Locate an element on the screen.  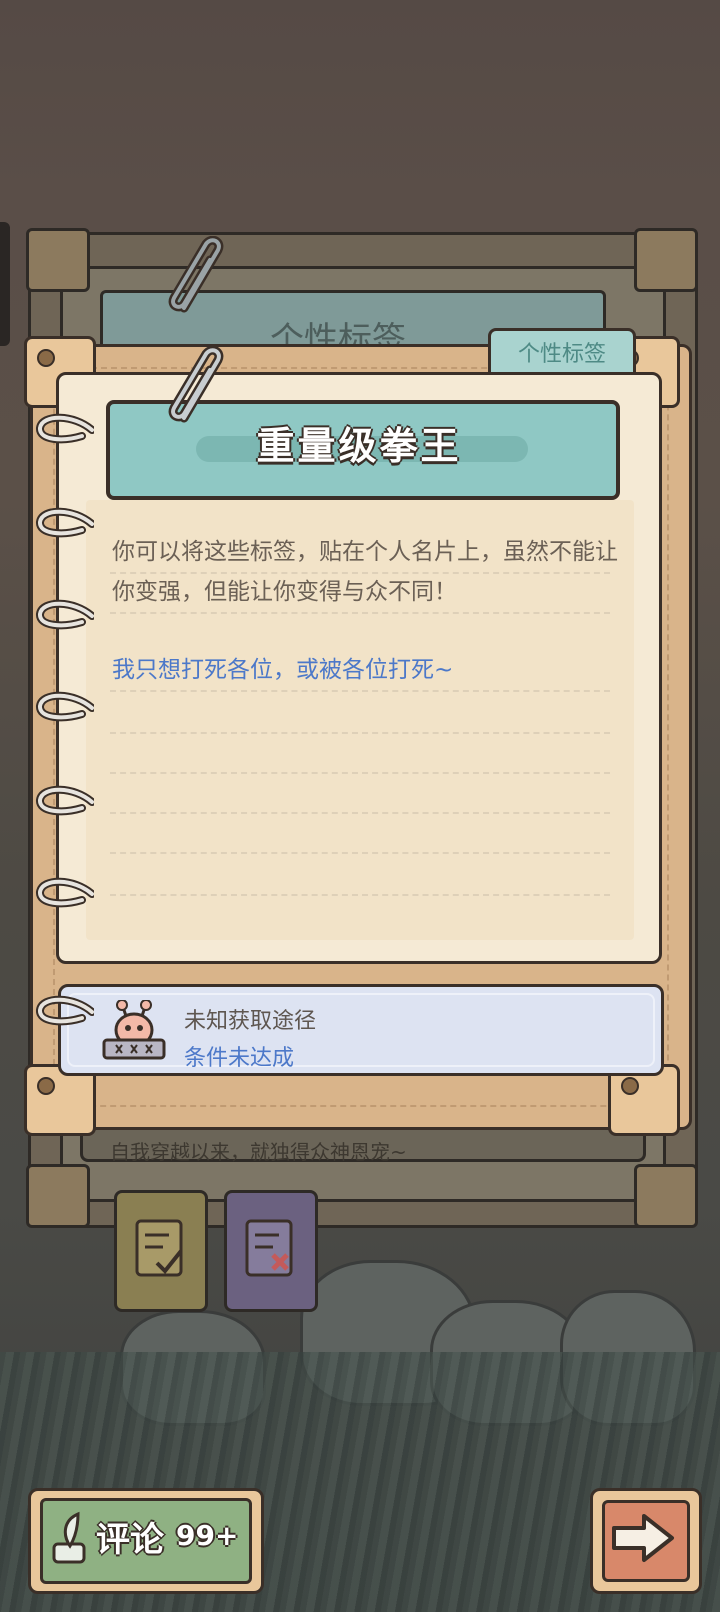
tab-unowned is located at coordinates (271, 1251).